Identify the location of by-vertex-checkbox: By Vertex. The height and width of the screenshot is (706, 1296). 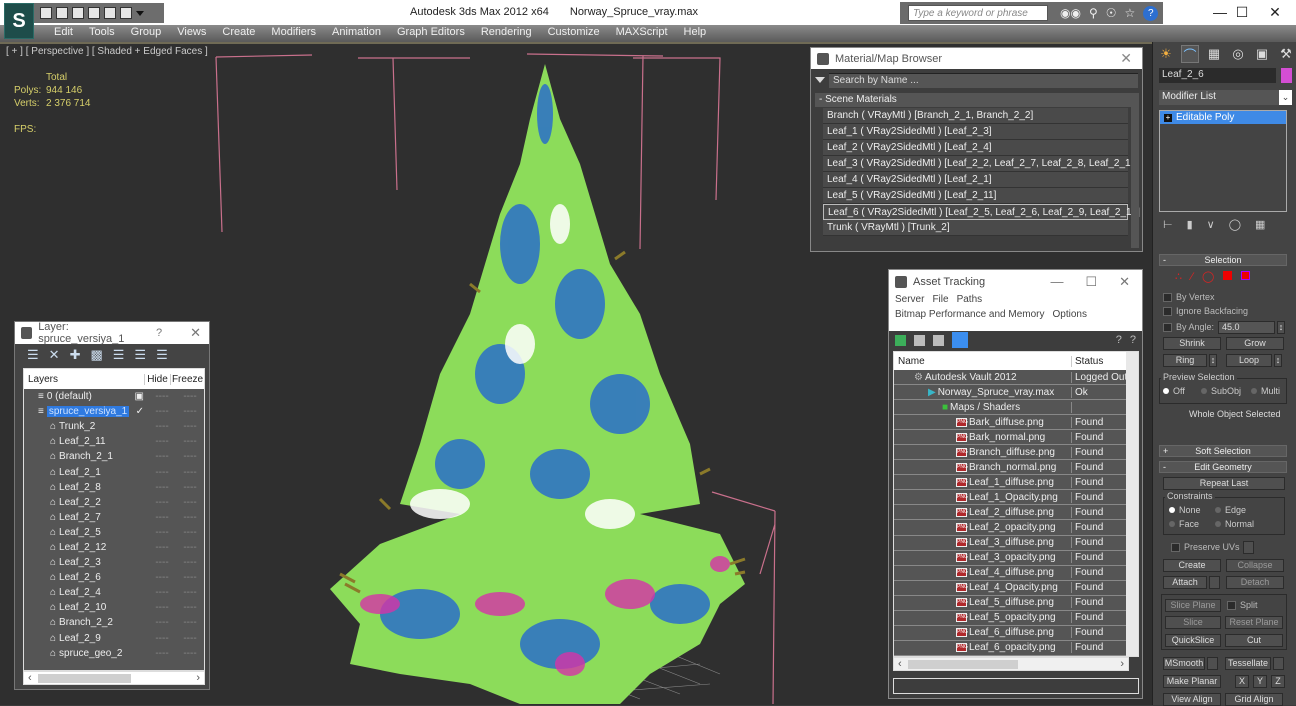
(1189, 297).